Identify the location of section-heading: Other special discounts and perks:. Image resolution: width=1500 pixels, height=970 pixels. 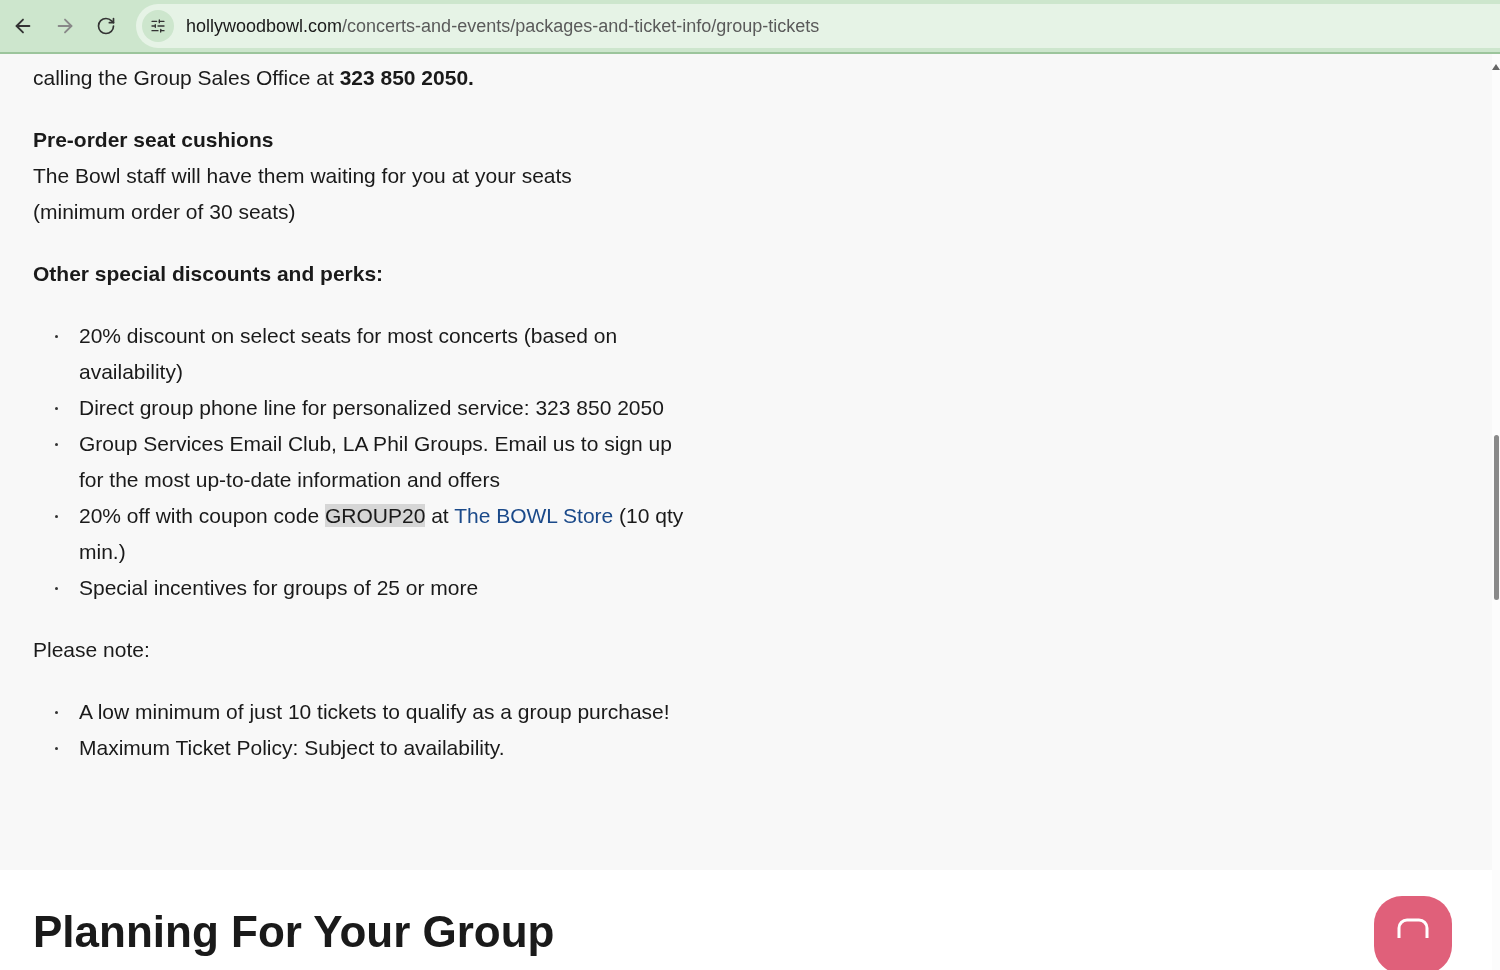
(209, 274).